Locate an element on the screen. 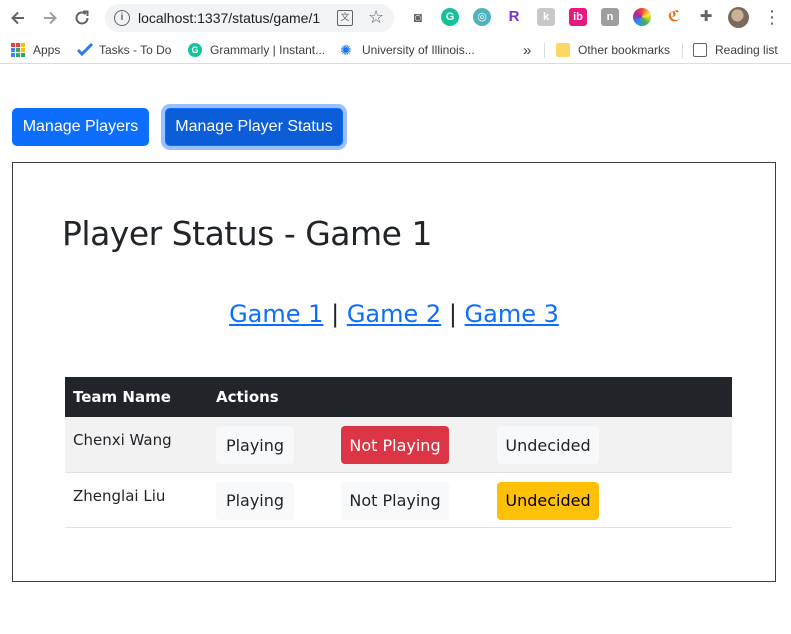 The width and height of the screenshot is (791, 634). bookmark-tasks: Tasks - To Do is located at coordinates (124, 50).